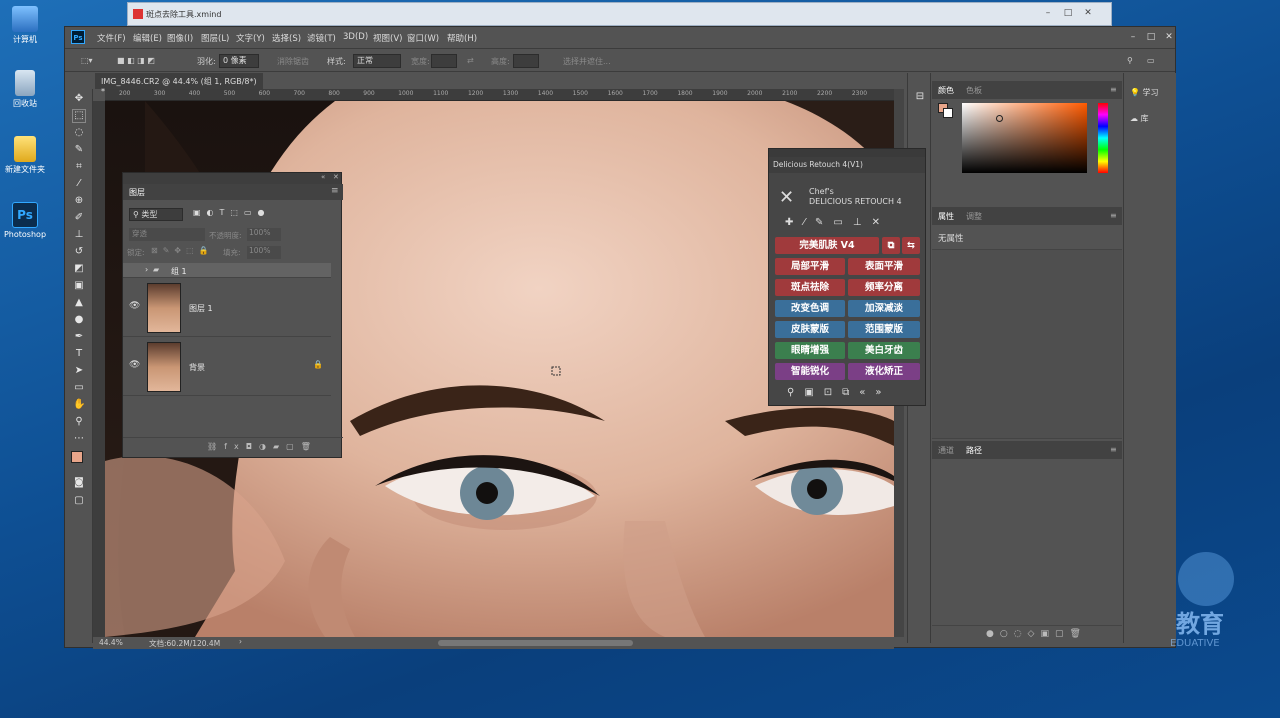 The image size is (1280, 718). I want to click on blur-tool-icon: ▲, so click(79, 303).